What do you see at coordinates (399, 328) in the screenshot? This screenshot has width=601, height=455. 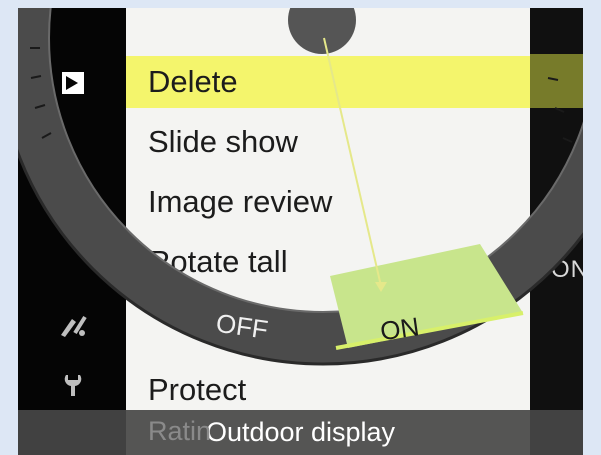 I see `dial-on-label: ON` at bounding box center [399, 328].